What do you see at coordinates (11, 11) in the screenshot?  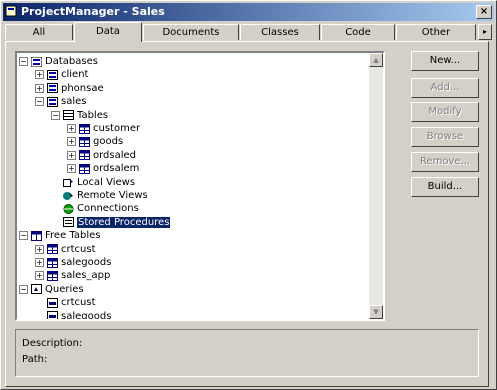 I see `project-icon` at bounding box center [11, 11].